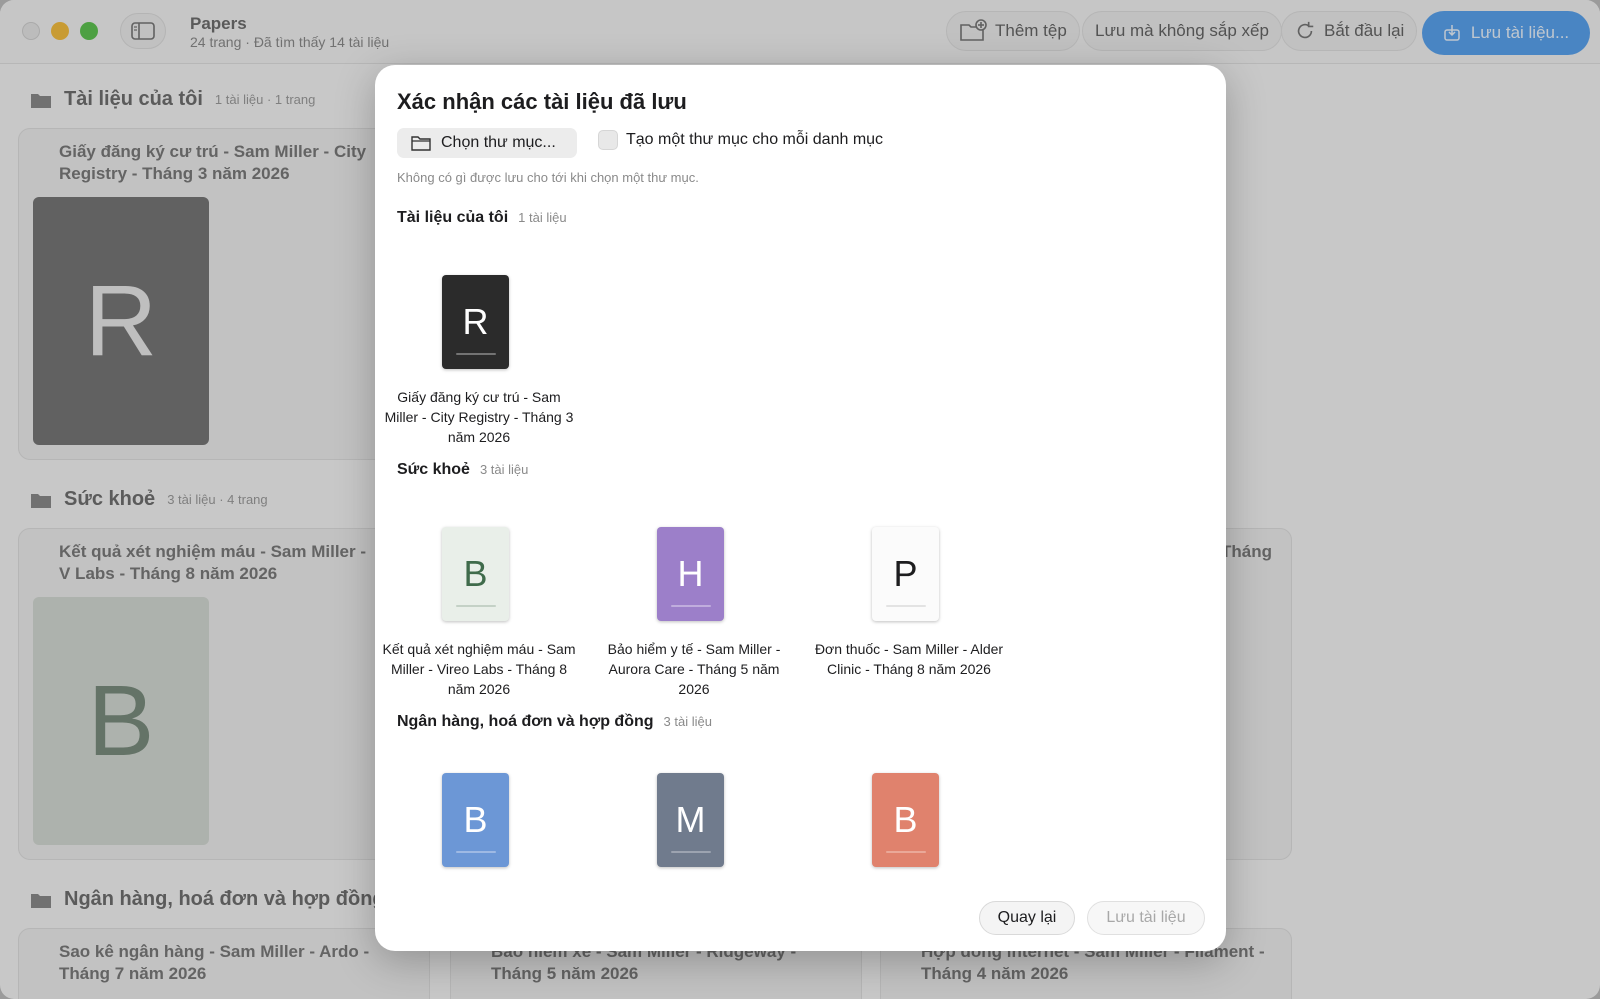 The image size is (1600, 999). I want to click on document-thumbnail: M, so click(690, 820).